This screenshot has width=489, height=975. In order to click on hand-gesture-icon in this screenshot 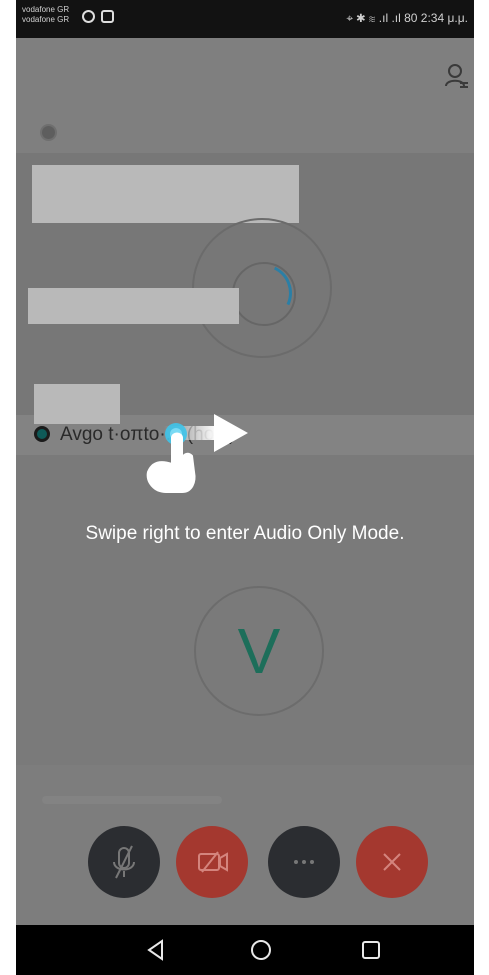, I will do `click(171, 458)`.